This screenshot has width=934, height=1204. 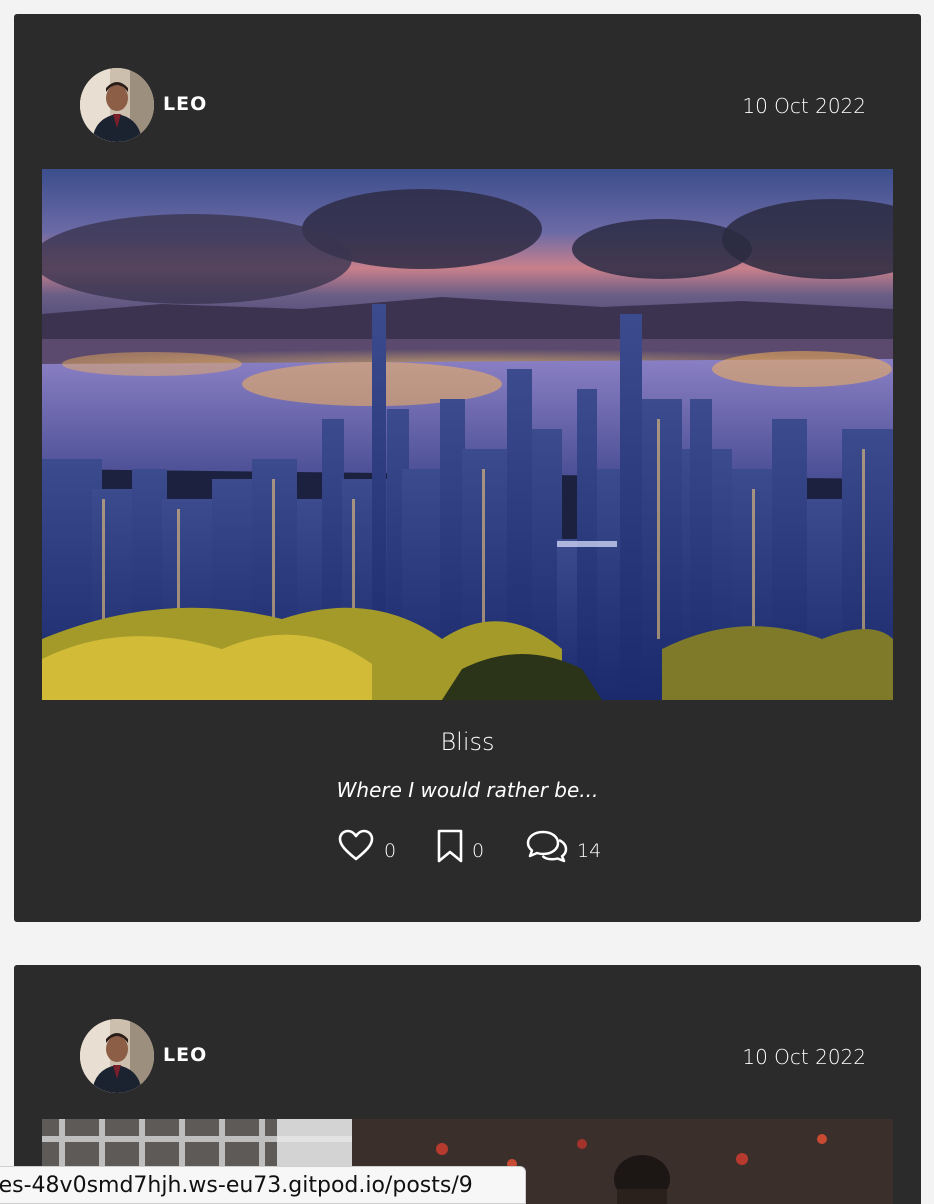 What do you see at coordinates (356, 845) in the screenshot?
I see `heart-icon` at bounding box center [356, 845].